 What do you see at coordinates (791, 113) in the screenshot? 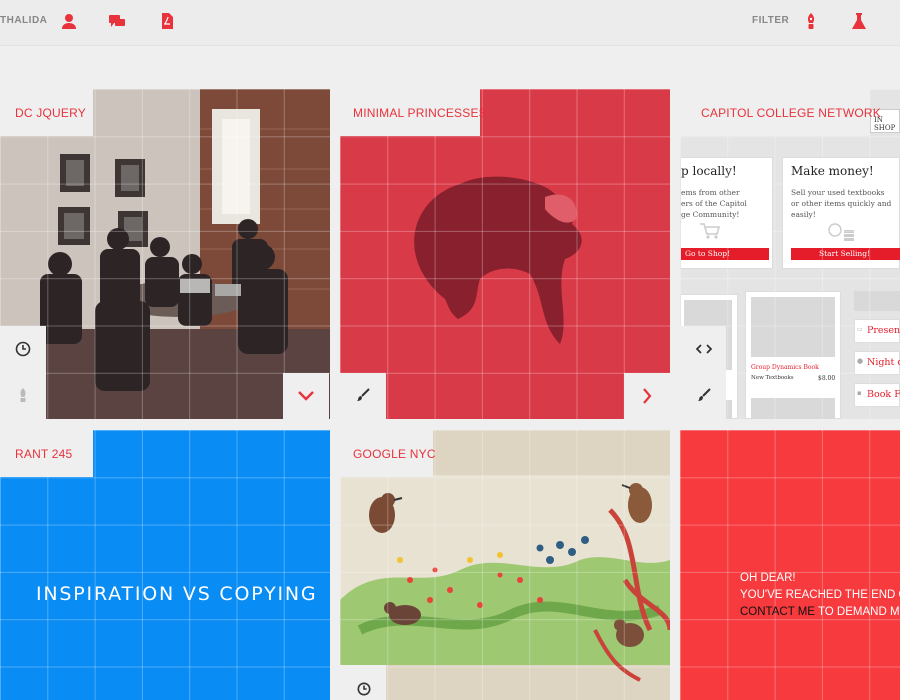
I see `tile-label: CAPITOL COLLEGE NETWORK` at bounding box center [791, 113].